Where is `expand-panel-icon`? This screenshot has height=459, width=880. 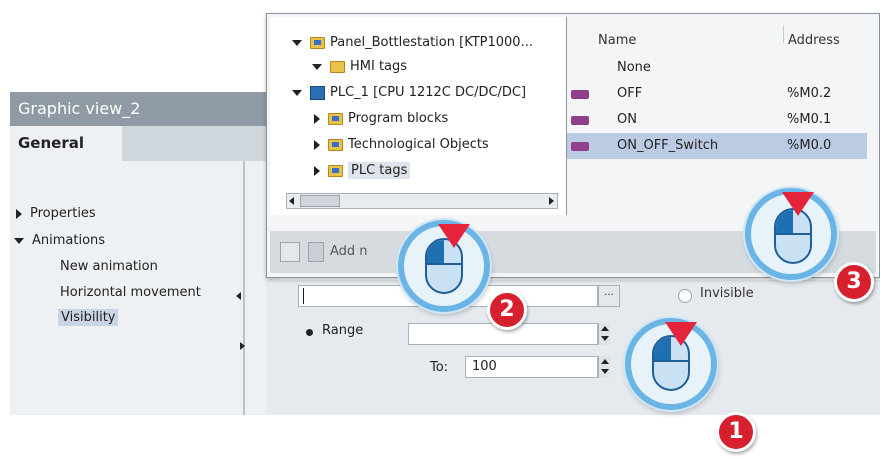
expand-panel-icon is located at coordinates (242, 346).